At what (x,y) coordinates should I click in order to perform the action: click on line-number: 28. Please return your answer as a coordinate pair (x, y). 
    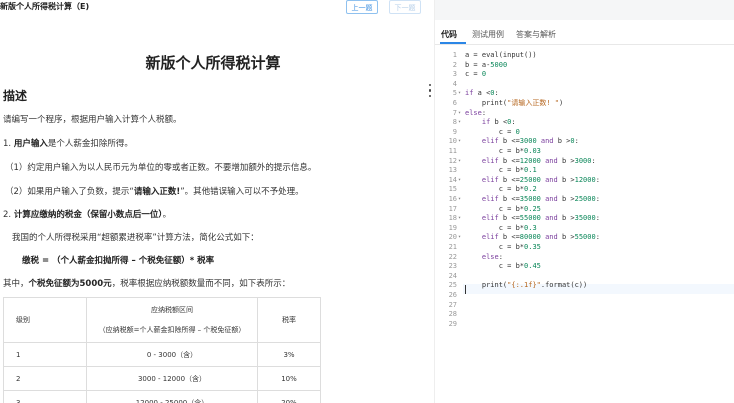
    Looking at the image, I should click on (452, 314).